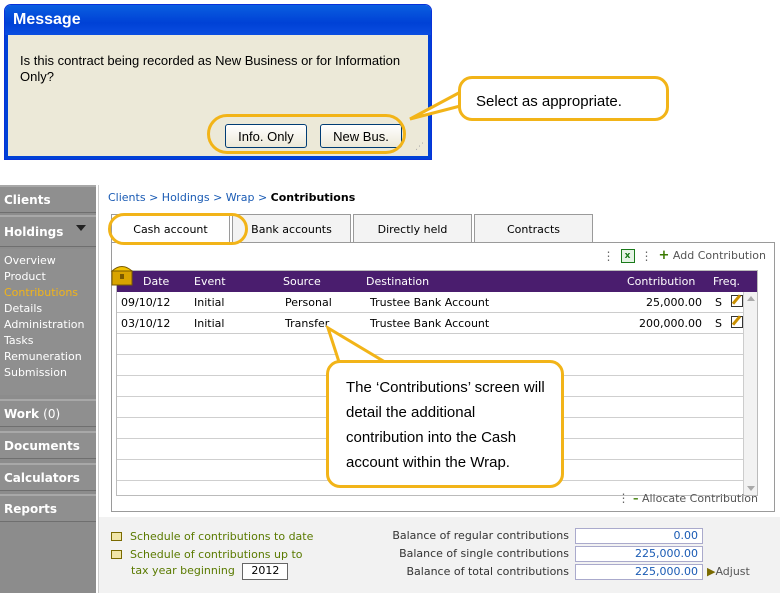 The width and height of the screenshot is (780, 593). I want to click on balance-total-value: 225,000.00, so click(639, 572).